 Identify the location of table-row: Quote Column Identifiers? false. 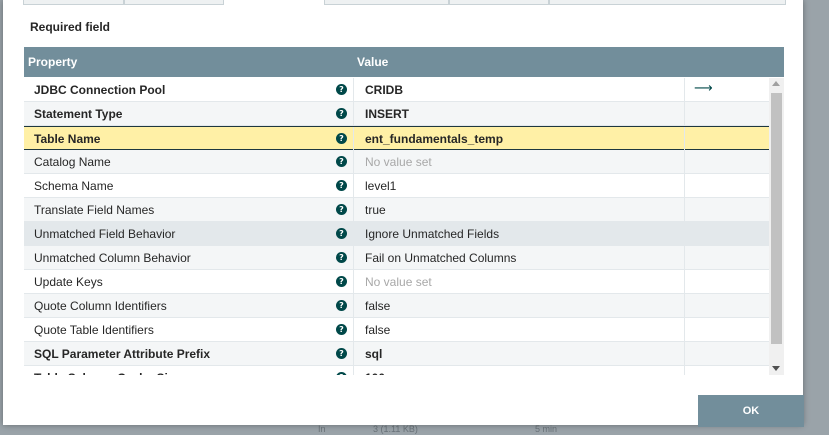
(396, 306).